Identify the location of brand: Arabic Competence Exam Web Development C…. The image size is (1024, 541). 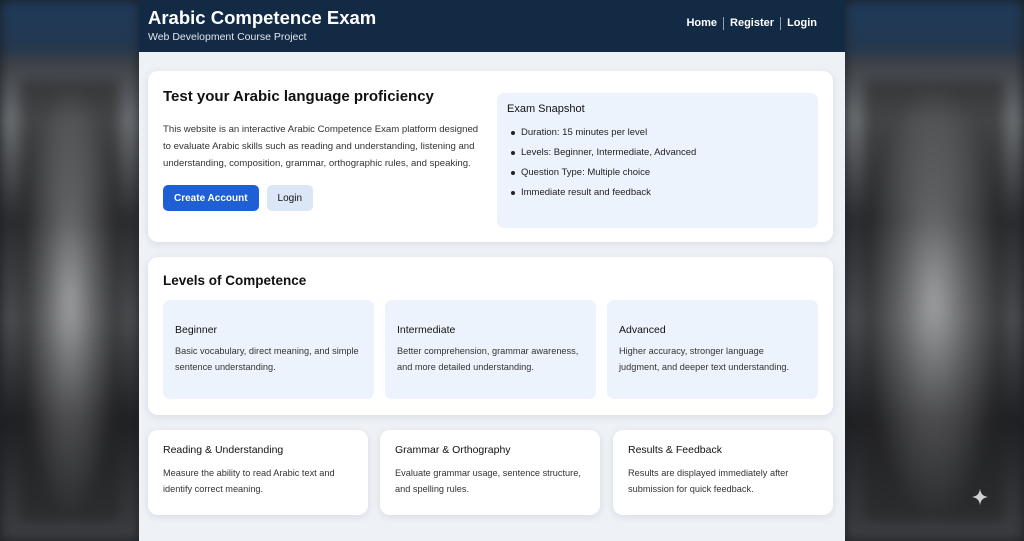
(262, 25).